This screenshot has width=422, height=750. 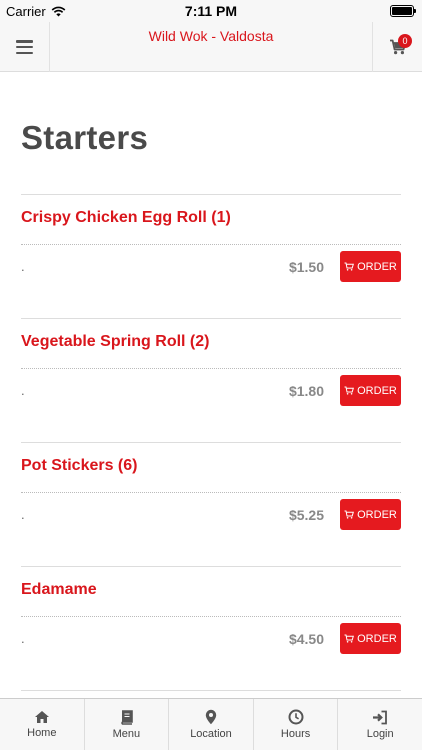 What do you see at coordinates (380, 733) in the screenshot?
I see `tab-label: Login` at bounding box center [380, 733].